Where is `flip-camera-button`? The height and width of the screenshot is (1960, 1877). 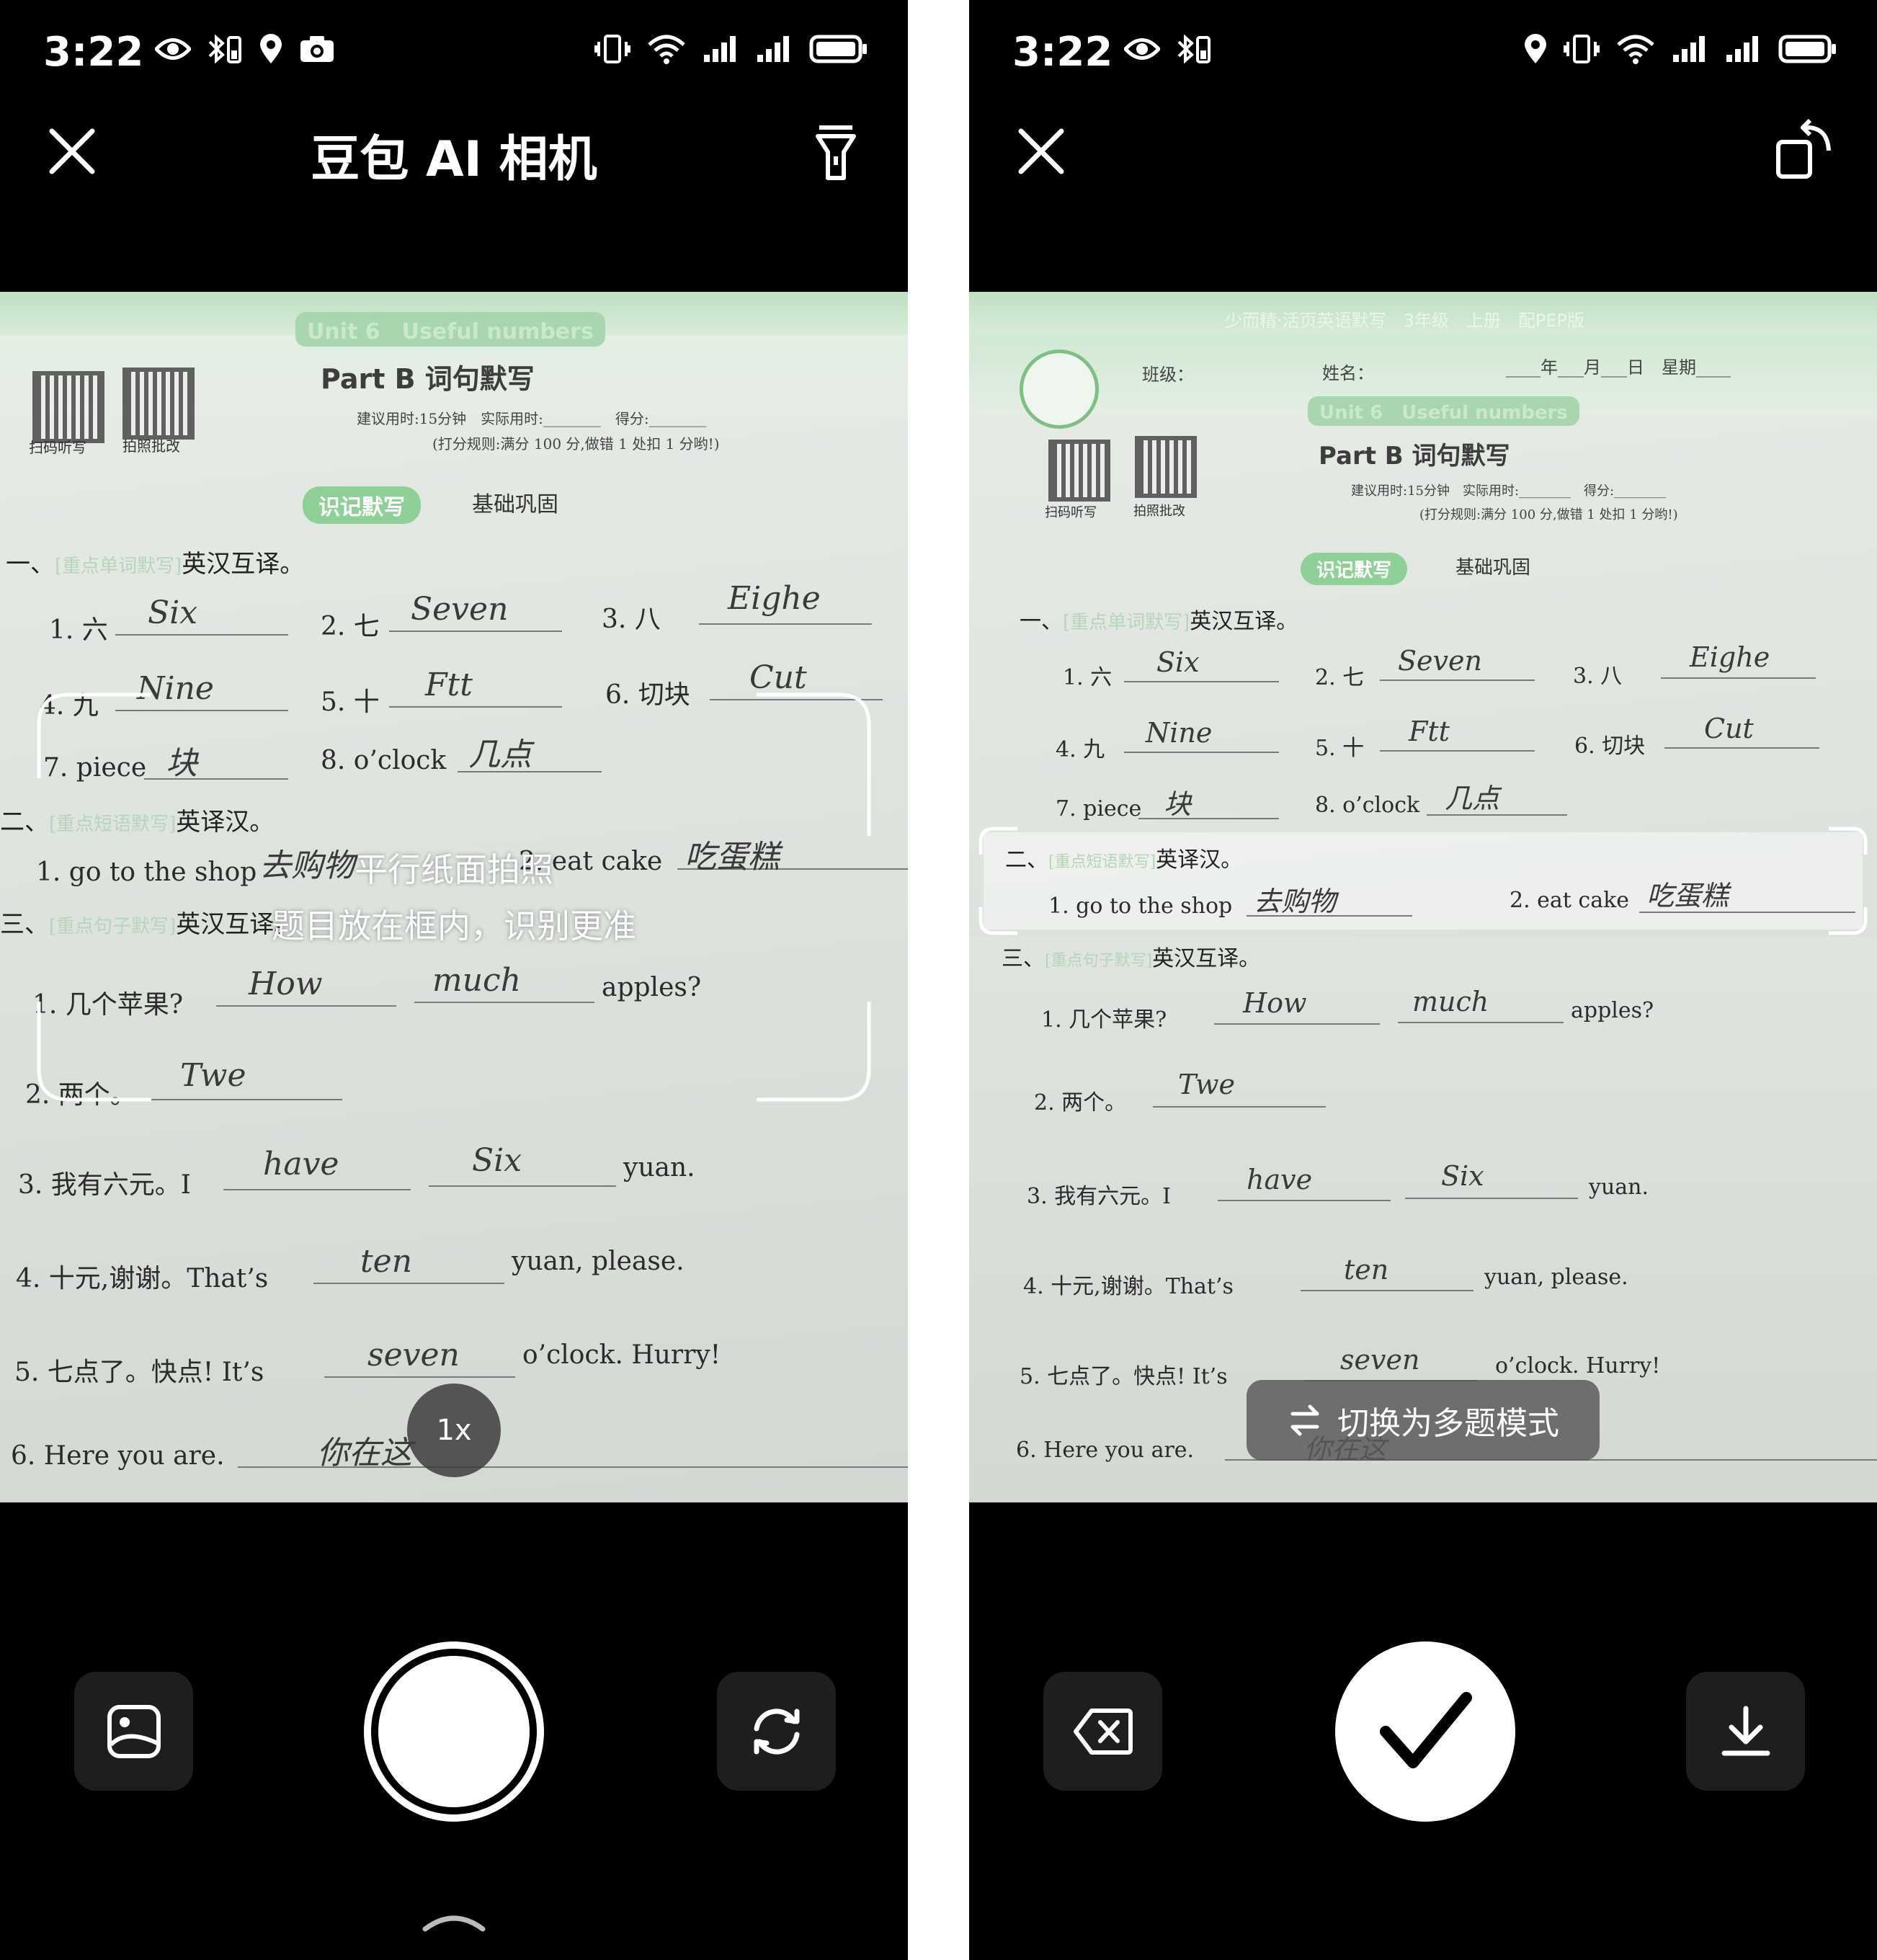
flip-camera-button is located at coordinates (777, 1731).